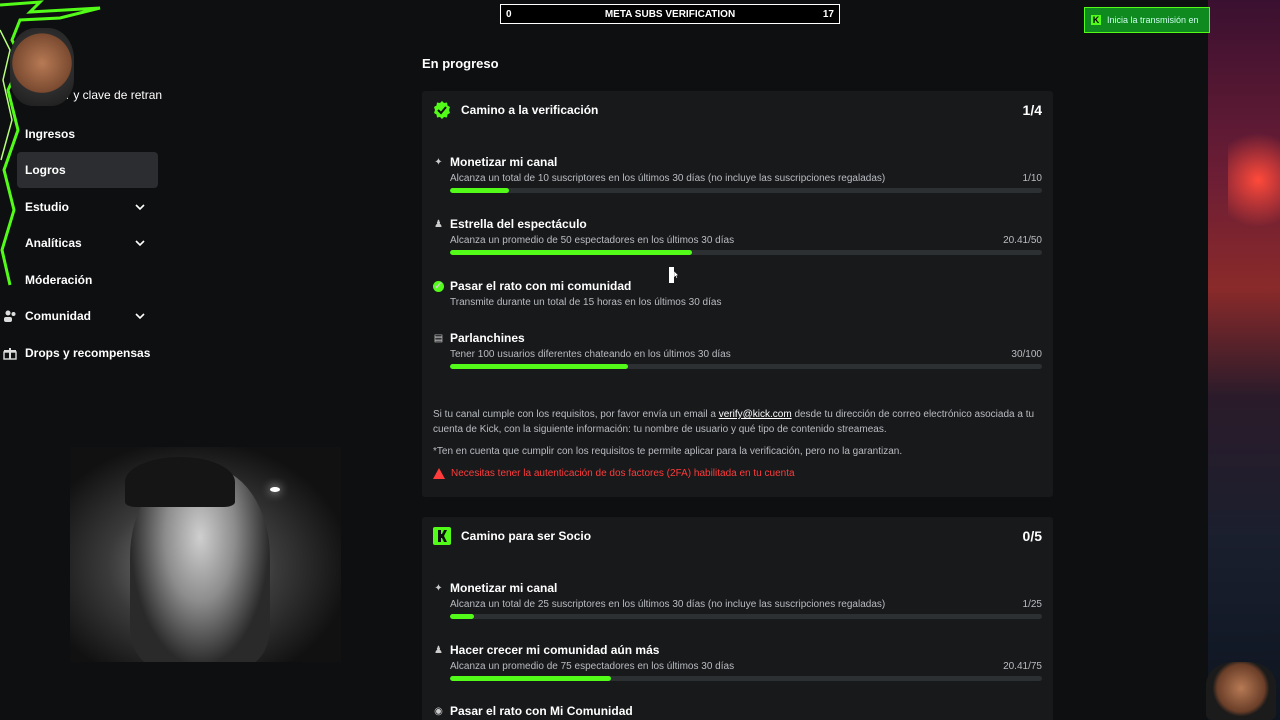 The width and height of the screenshot is (1280, 720). I want to click on kick-logo-icon, so click(442, 536).